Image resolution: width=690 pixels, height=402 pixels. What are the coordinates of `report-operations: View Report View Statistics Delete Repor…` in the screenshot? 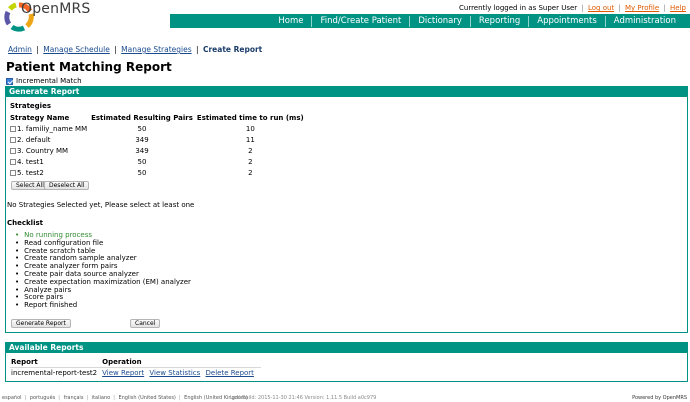 It's located at (181, 373).